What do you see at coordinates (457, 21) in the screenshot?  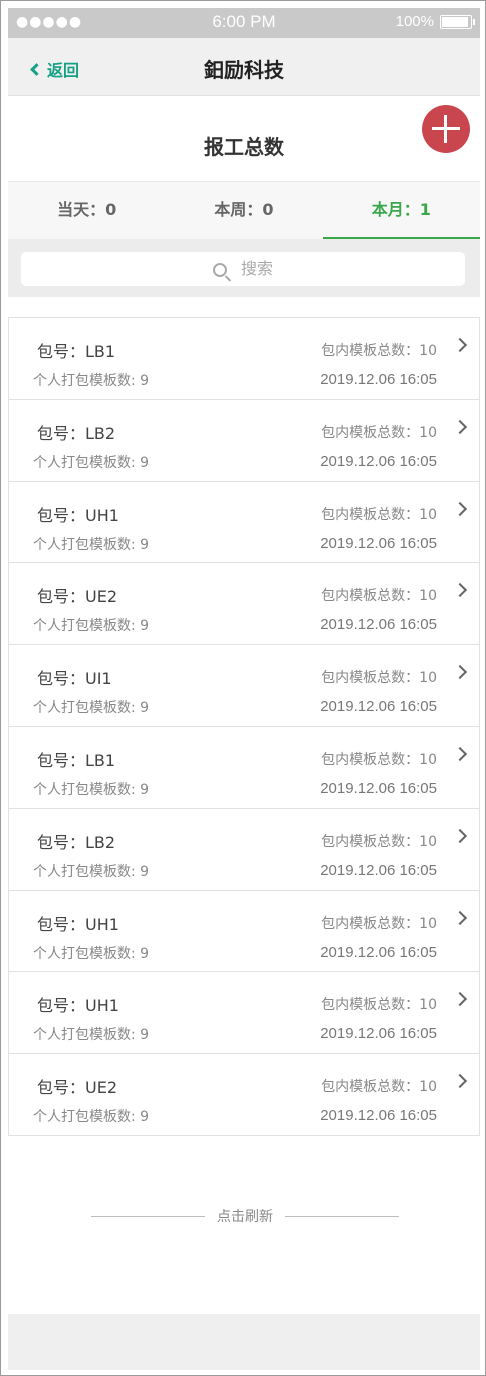 I see `battery-icon` at bounding box center [457, 21].